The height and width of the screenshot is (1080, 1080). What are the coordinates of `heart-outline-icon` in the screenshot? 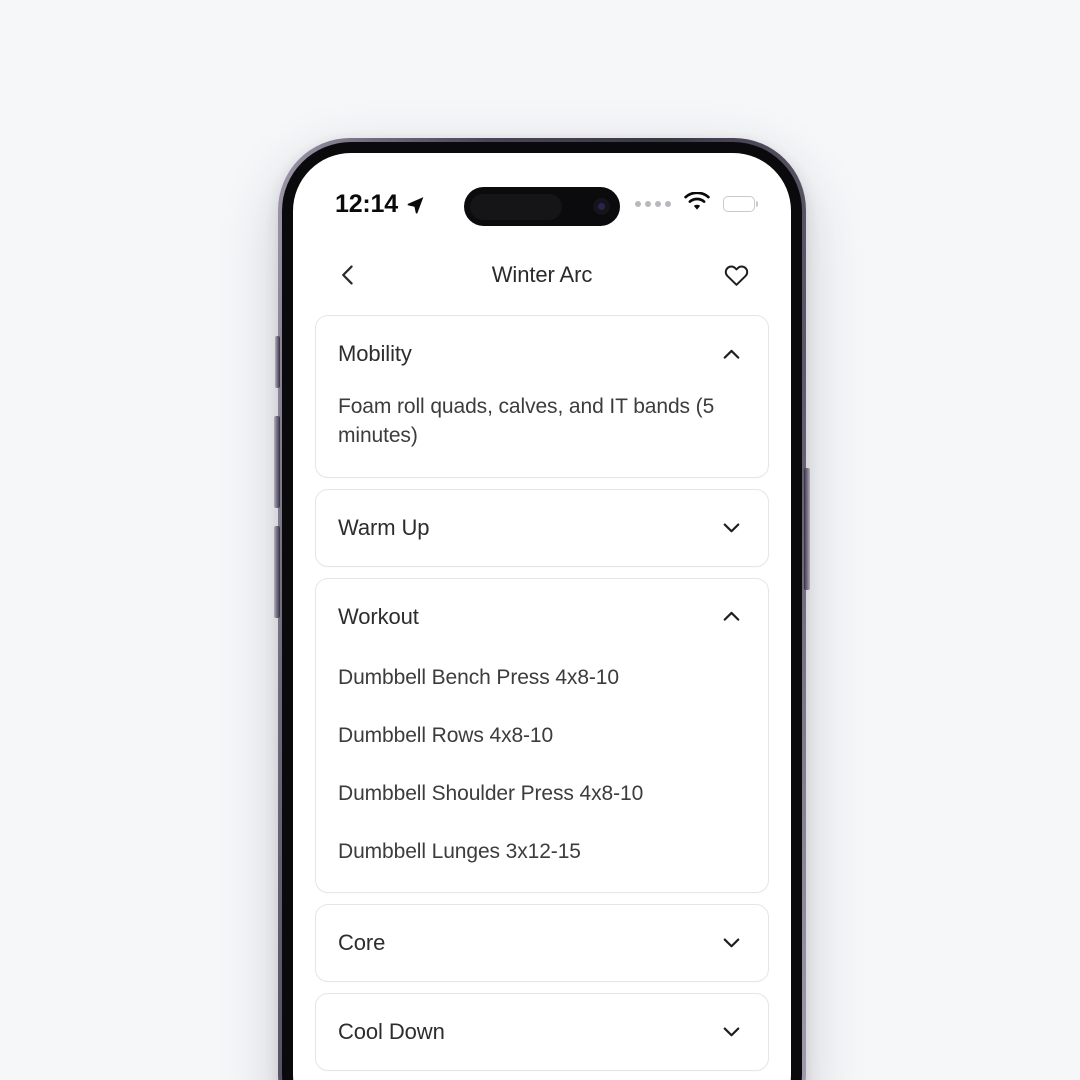 It's located at (736, 275).